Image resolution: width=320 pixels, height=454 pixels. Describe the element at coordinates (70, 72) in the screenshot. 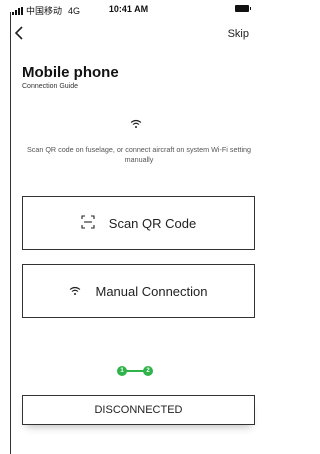

I see `page-title: Mobile phone` at that location.